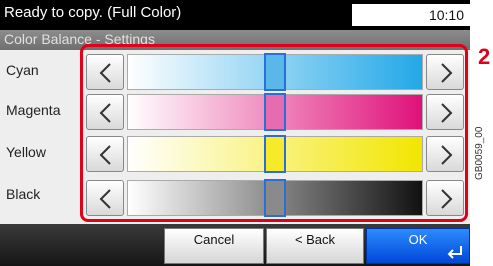  What do you see at coordinates (23, 194) in the screenshot?
I see `row-label-black: Black` at bounding box center [23, 194].